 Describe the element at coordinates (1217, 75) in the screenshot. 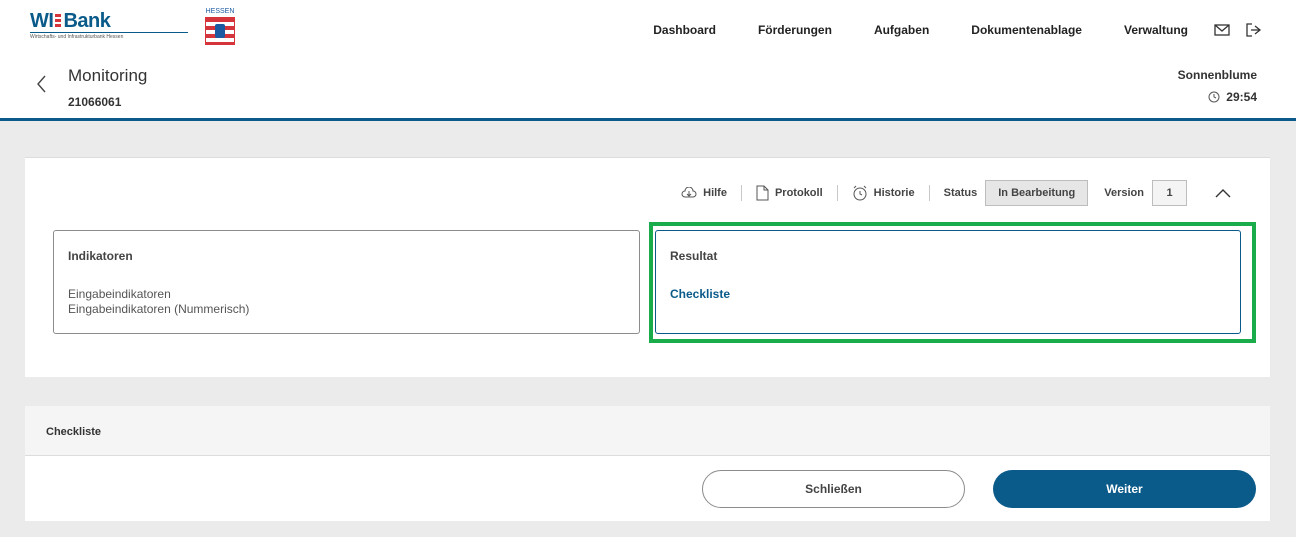

I see `user-name: Sonnenblume` at that location.